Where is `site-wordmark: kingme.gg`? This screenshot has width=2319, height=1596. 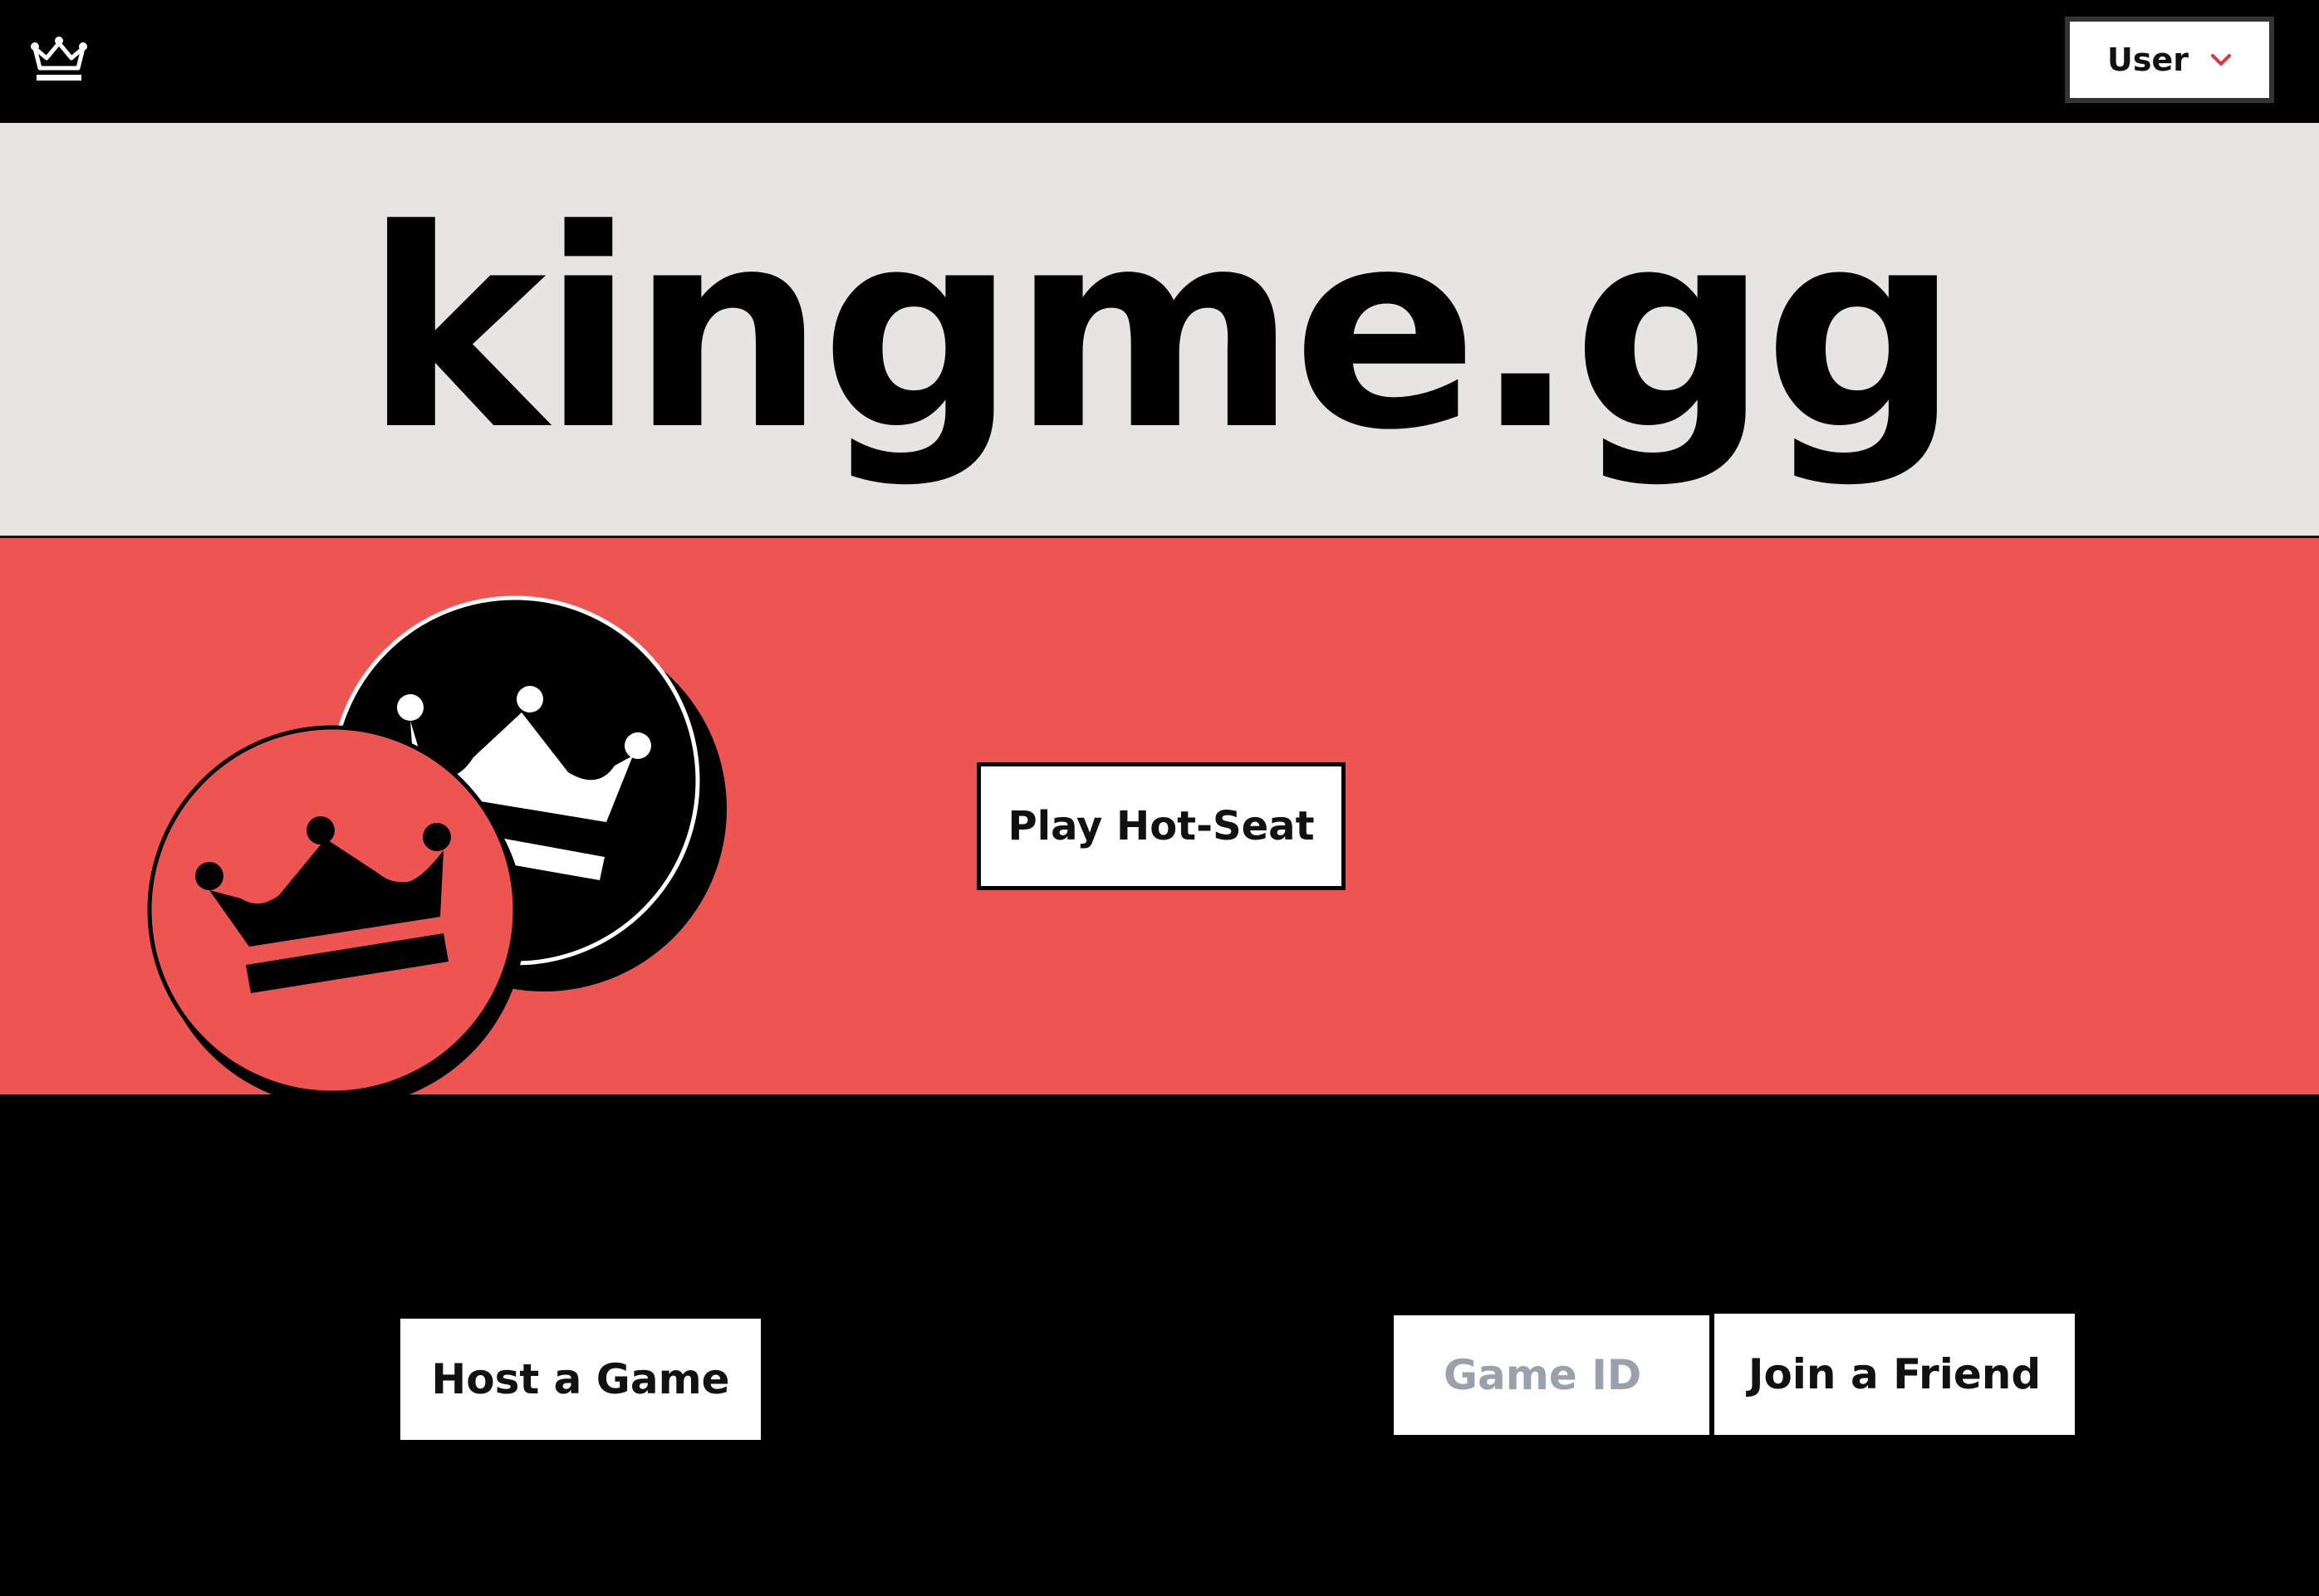
site-wordmark: kingme.gg is located at coordinates (1161, 330).